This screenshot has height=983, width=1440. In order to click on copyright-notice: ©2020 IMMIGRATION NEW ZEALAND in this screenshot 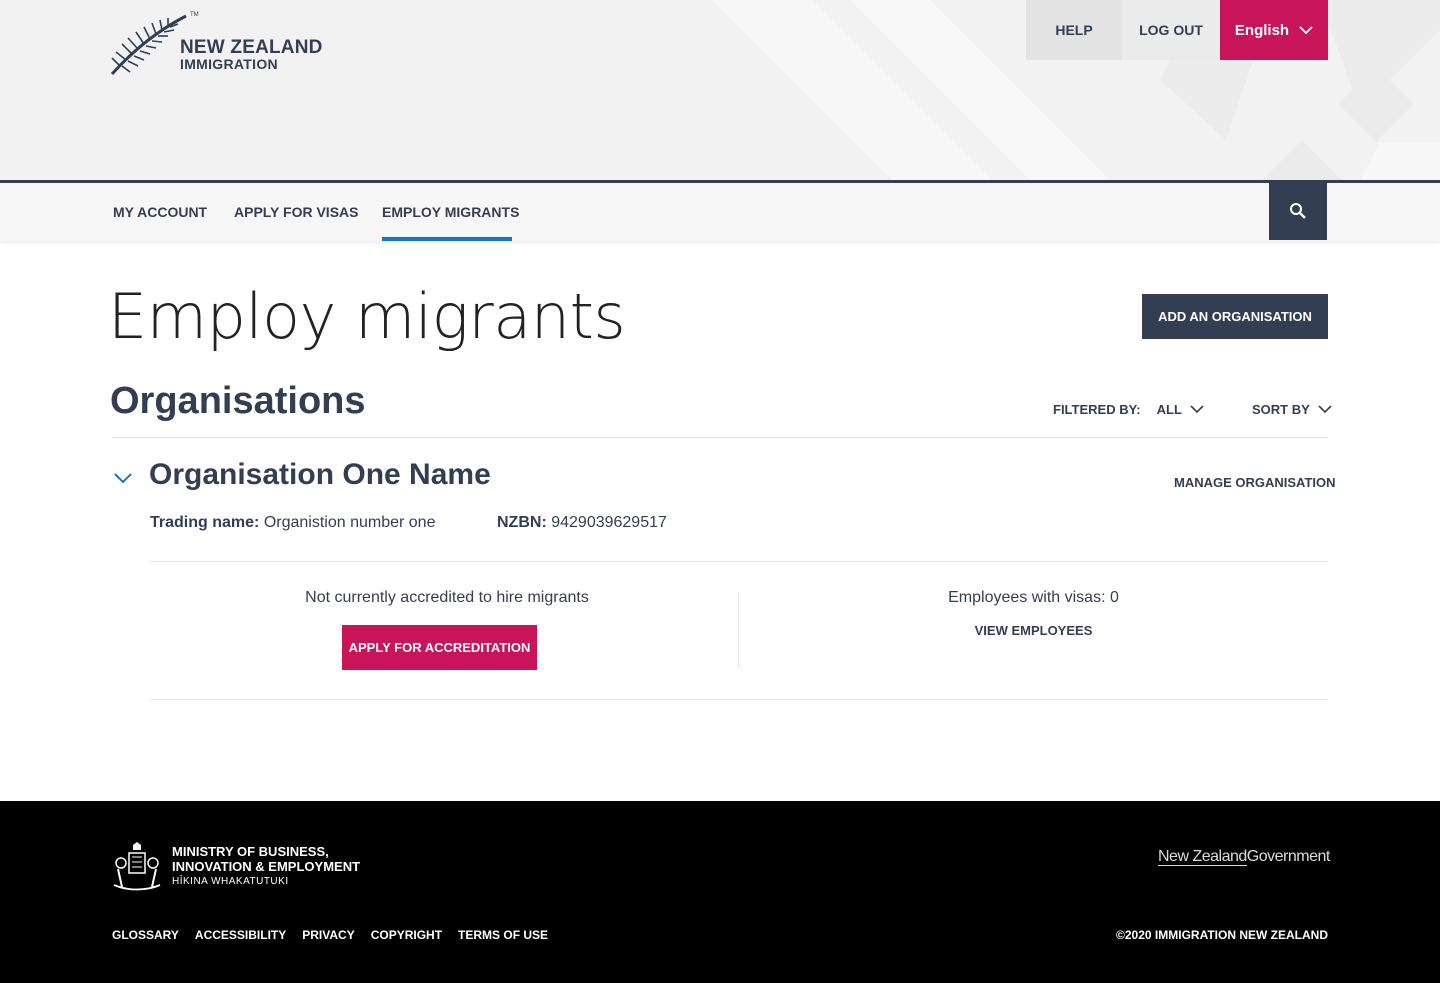, I will do `click(1222, 935)`.